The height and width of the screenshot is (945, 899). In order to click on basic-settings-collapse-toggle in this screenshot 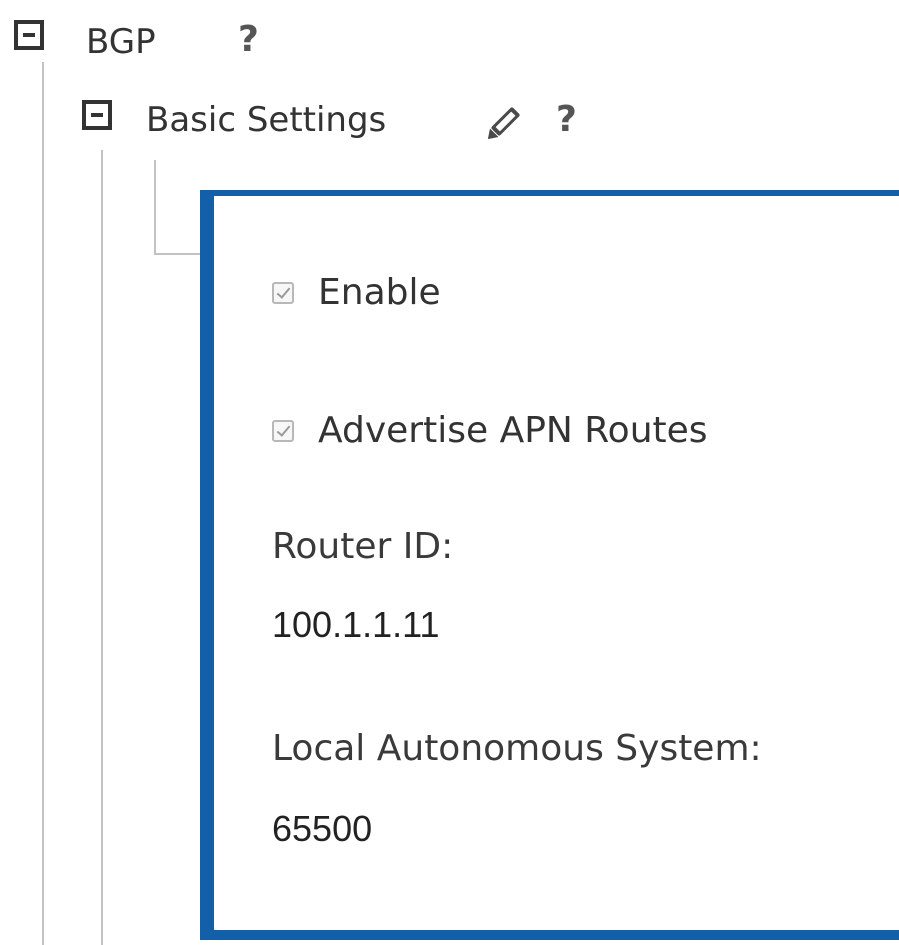, I will do `click(97, 115)`.